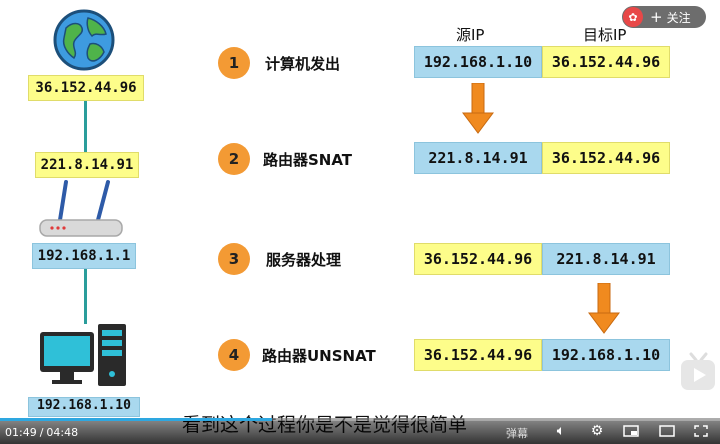 This screenshot has width=720, height=444. Describe the element at coordinates (360, 419) in the screenshot. I see `progress-track` at that location.